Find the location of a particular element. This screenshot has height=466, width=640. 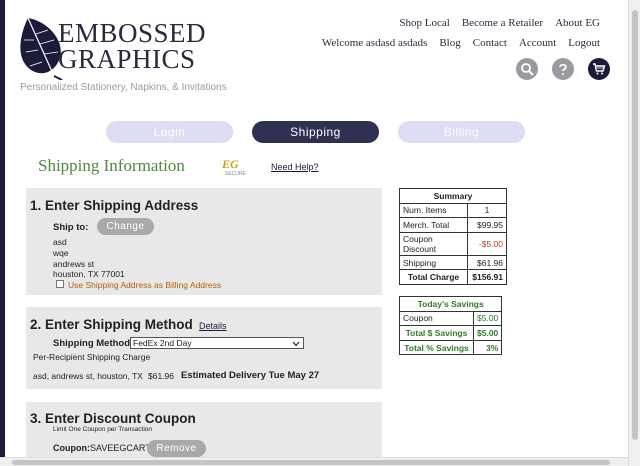

nav-about: About EG is located at coordinates (577, 23).